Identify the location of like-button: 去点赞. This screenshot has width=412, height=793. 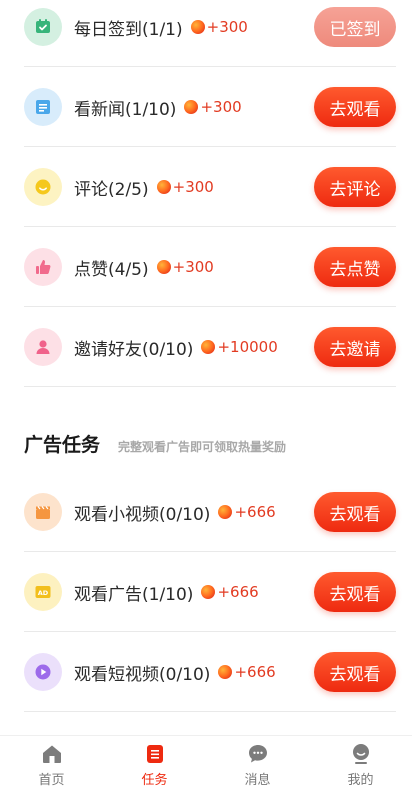
(355, 267).